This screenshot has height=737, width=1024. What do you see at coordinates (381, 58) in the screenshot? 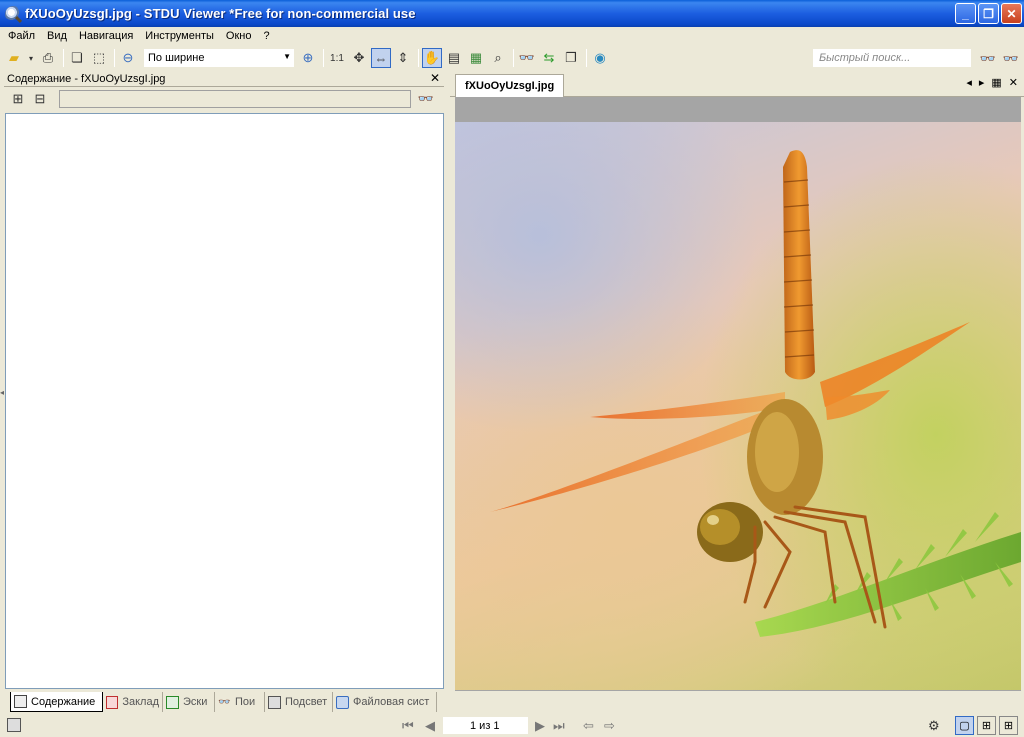
I see `fit-width-button: ⇔` at bounding box center [381, 58].